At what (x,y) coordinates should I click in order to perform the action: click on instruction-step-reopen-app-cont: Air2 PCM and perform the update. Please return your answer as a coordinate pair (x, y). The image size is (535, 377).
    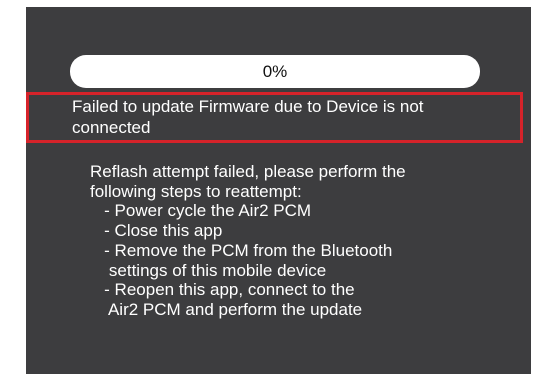
    Looking at the image, I should click on (226, 309).